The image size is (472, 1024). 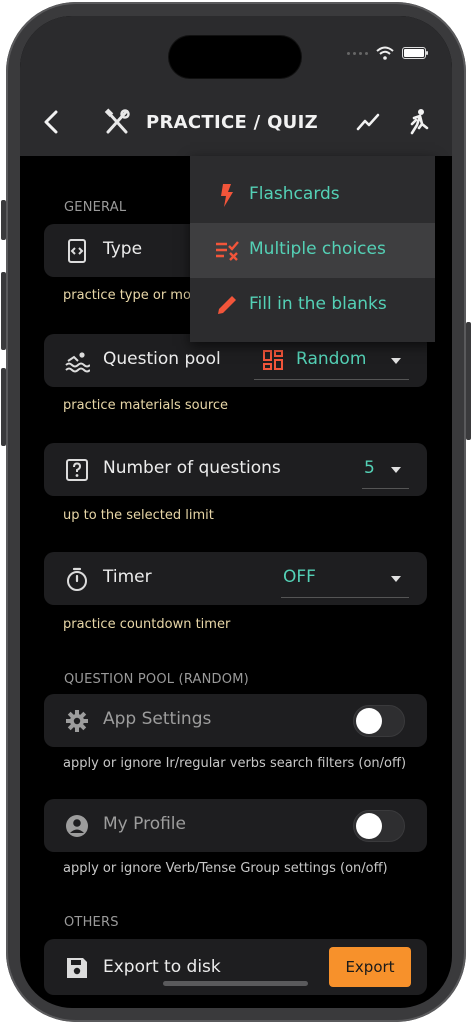 I want to click on tools-icon, so click(x=117, y=121).